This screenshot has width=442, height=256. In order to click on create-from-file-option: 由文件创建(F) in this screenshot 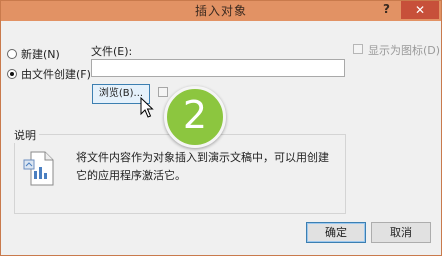, I will do `click(49, 74)`.